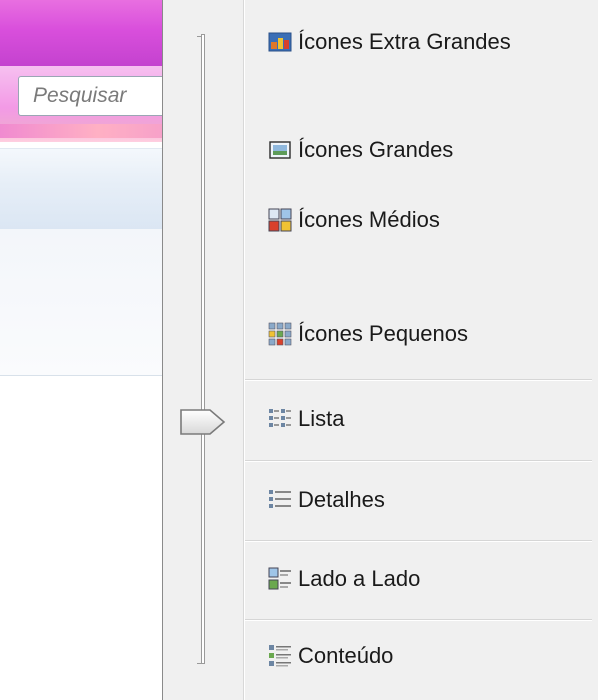  What do you see at coordinates (81, 189) in the screenshot?
I see `command-toolbar` at bounding box center [81, 189].